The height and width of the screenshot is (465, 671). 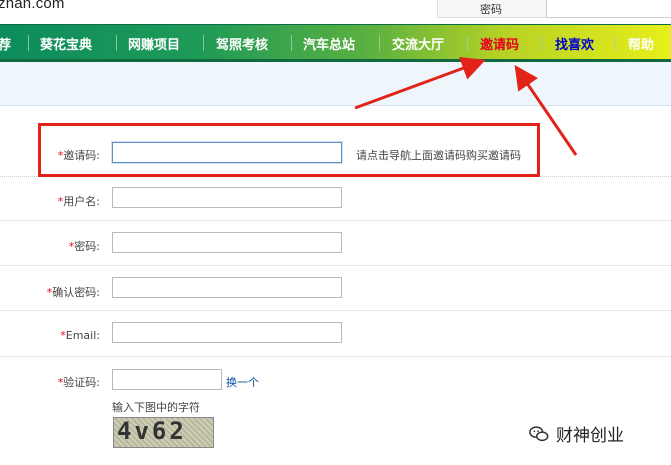 I want to click on watermark: 财神创业, so click(x=576, y=433).